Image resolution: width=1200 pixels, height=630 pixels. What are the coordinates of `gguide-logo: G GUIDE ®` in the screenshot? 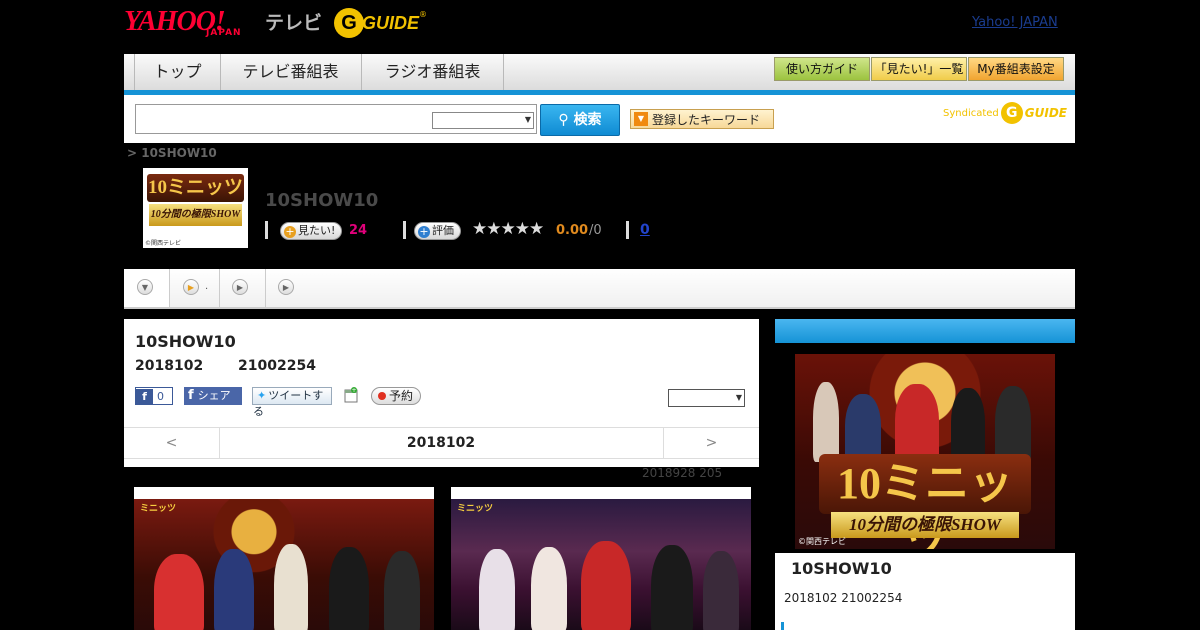 It's located at (380, 23).